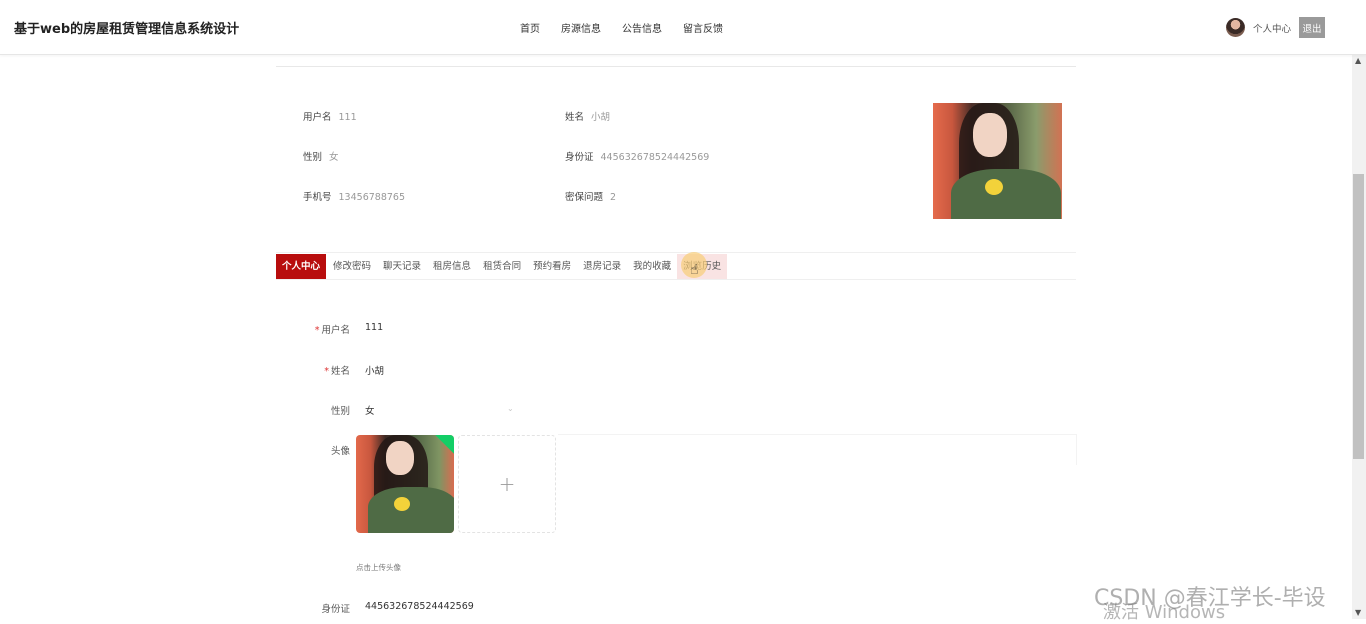 This screenshot has width=1366, height=624. Describe the element at coordinates (510, 408) in the screenshot. I see `chevron-down-icon: ⌄` at that location.